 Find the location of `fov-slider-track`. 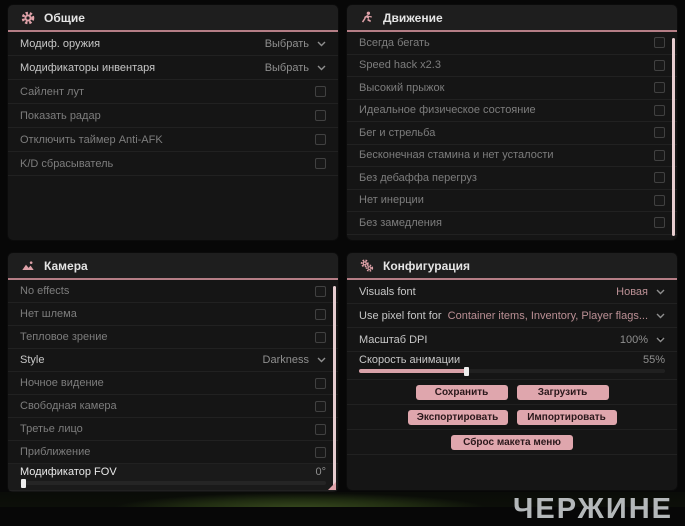

fov-slider-track is located at coordinates (173, 483).